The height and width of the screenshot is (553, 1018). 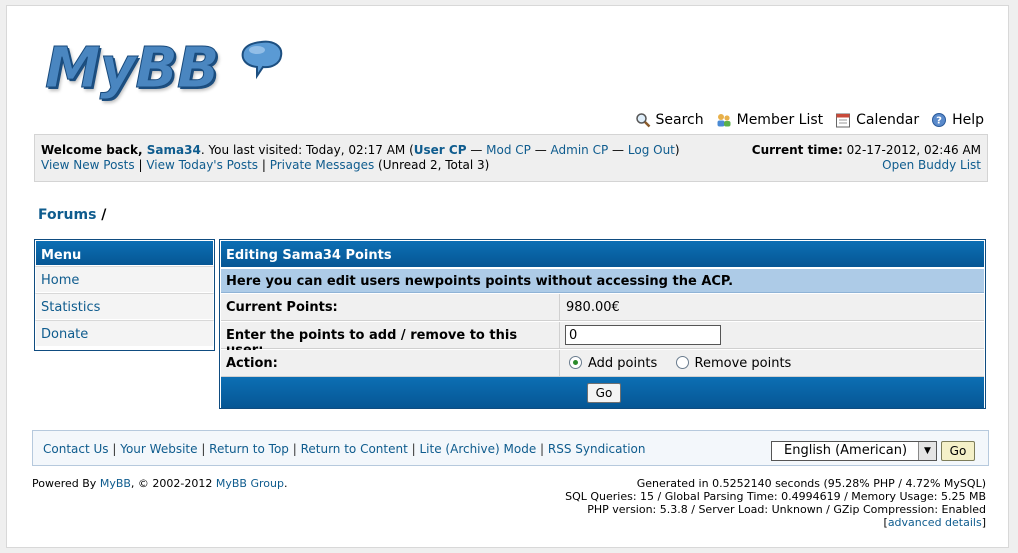 I want to click on last-visit-text: . You last visited: Today, 02:17 AM (, so click(x=307, y=150).